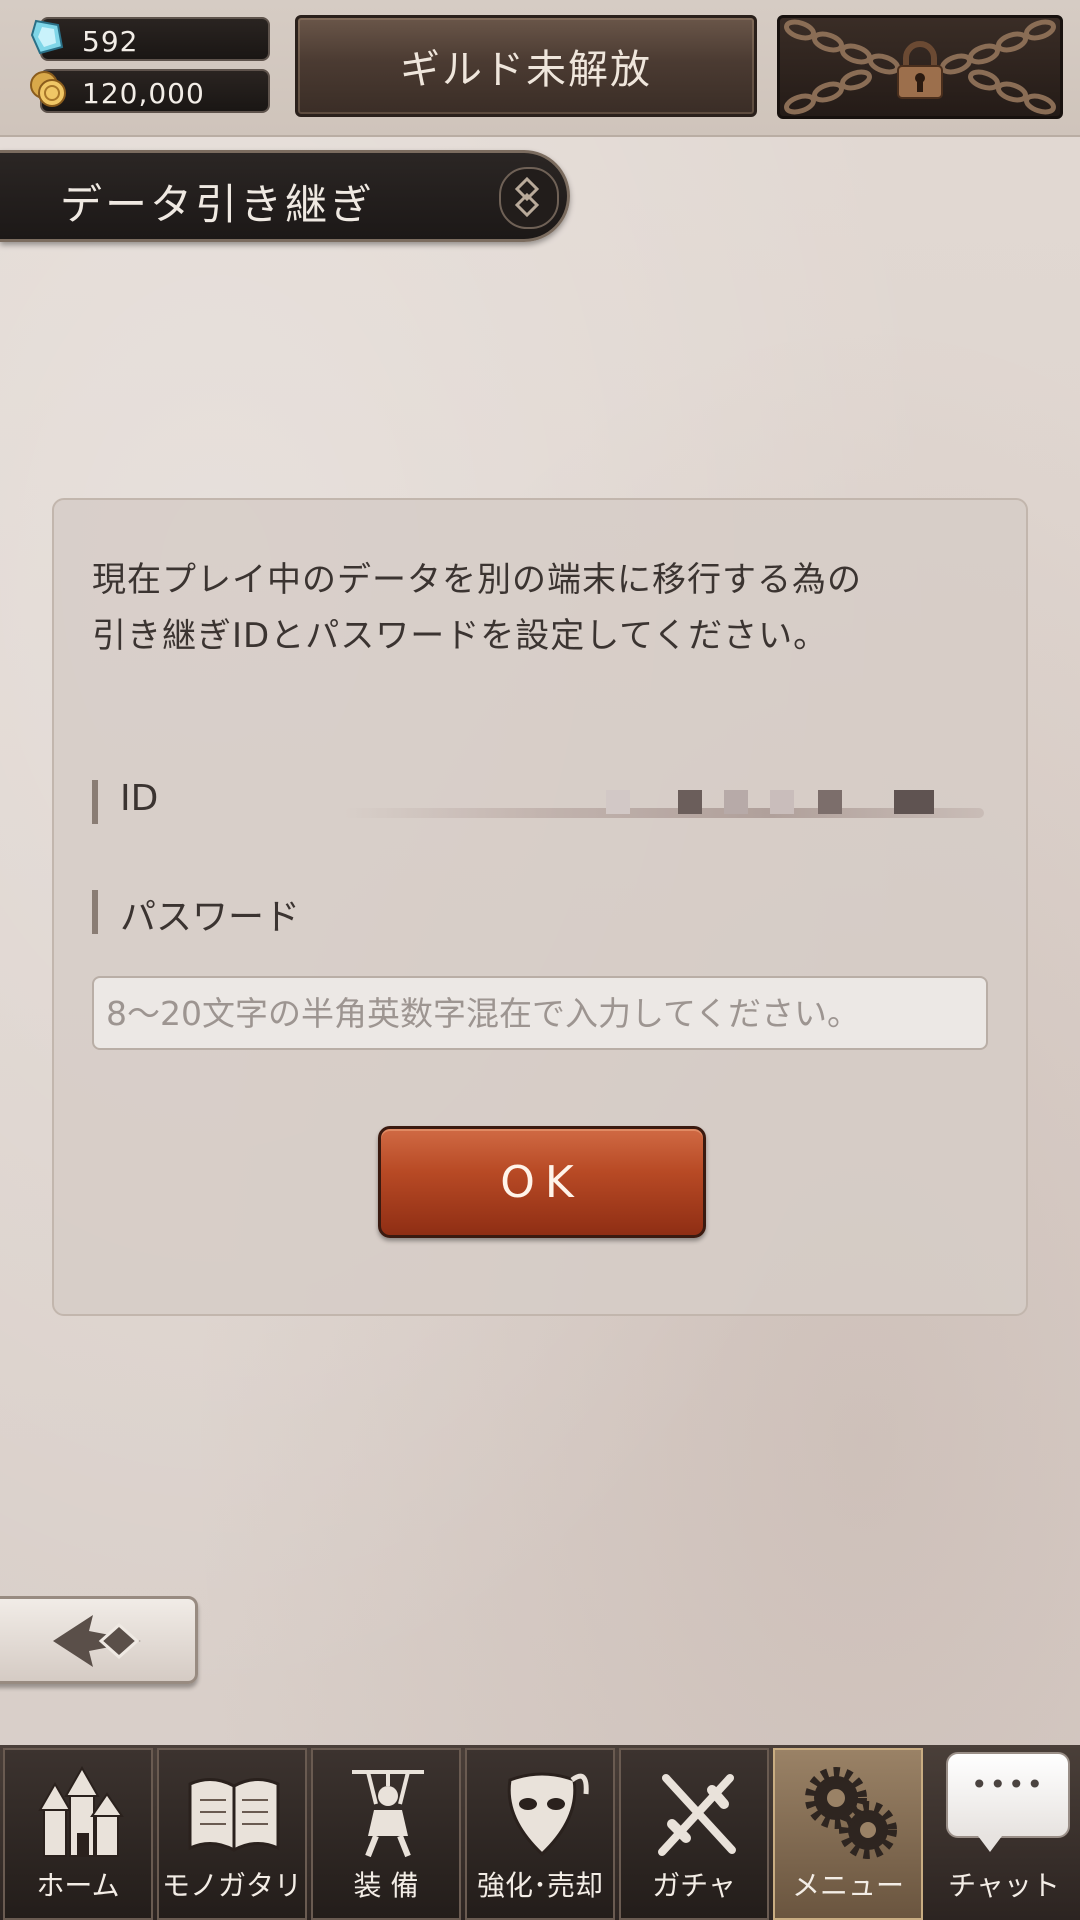  What do you see at coordinates (548, 1814) in the screenshot?
I see `enhance-mask-icon` at bounding box center [548, 1814].